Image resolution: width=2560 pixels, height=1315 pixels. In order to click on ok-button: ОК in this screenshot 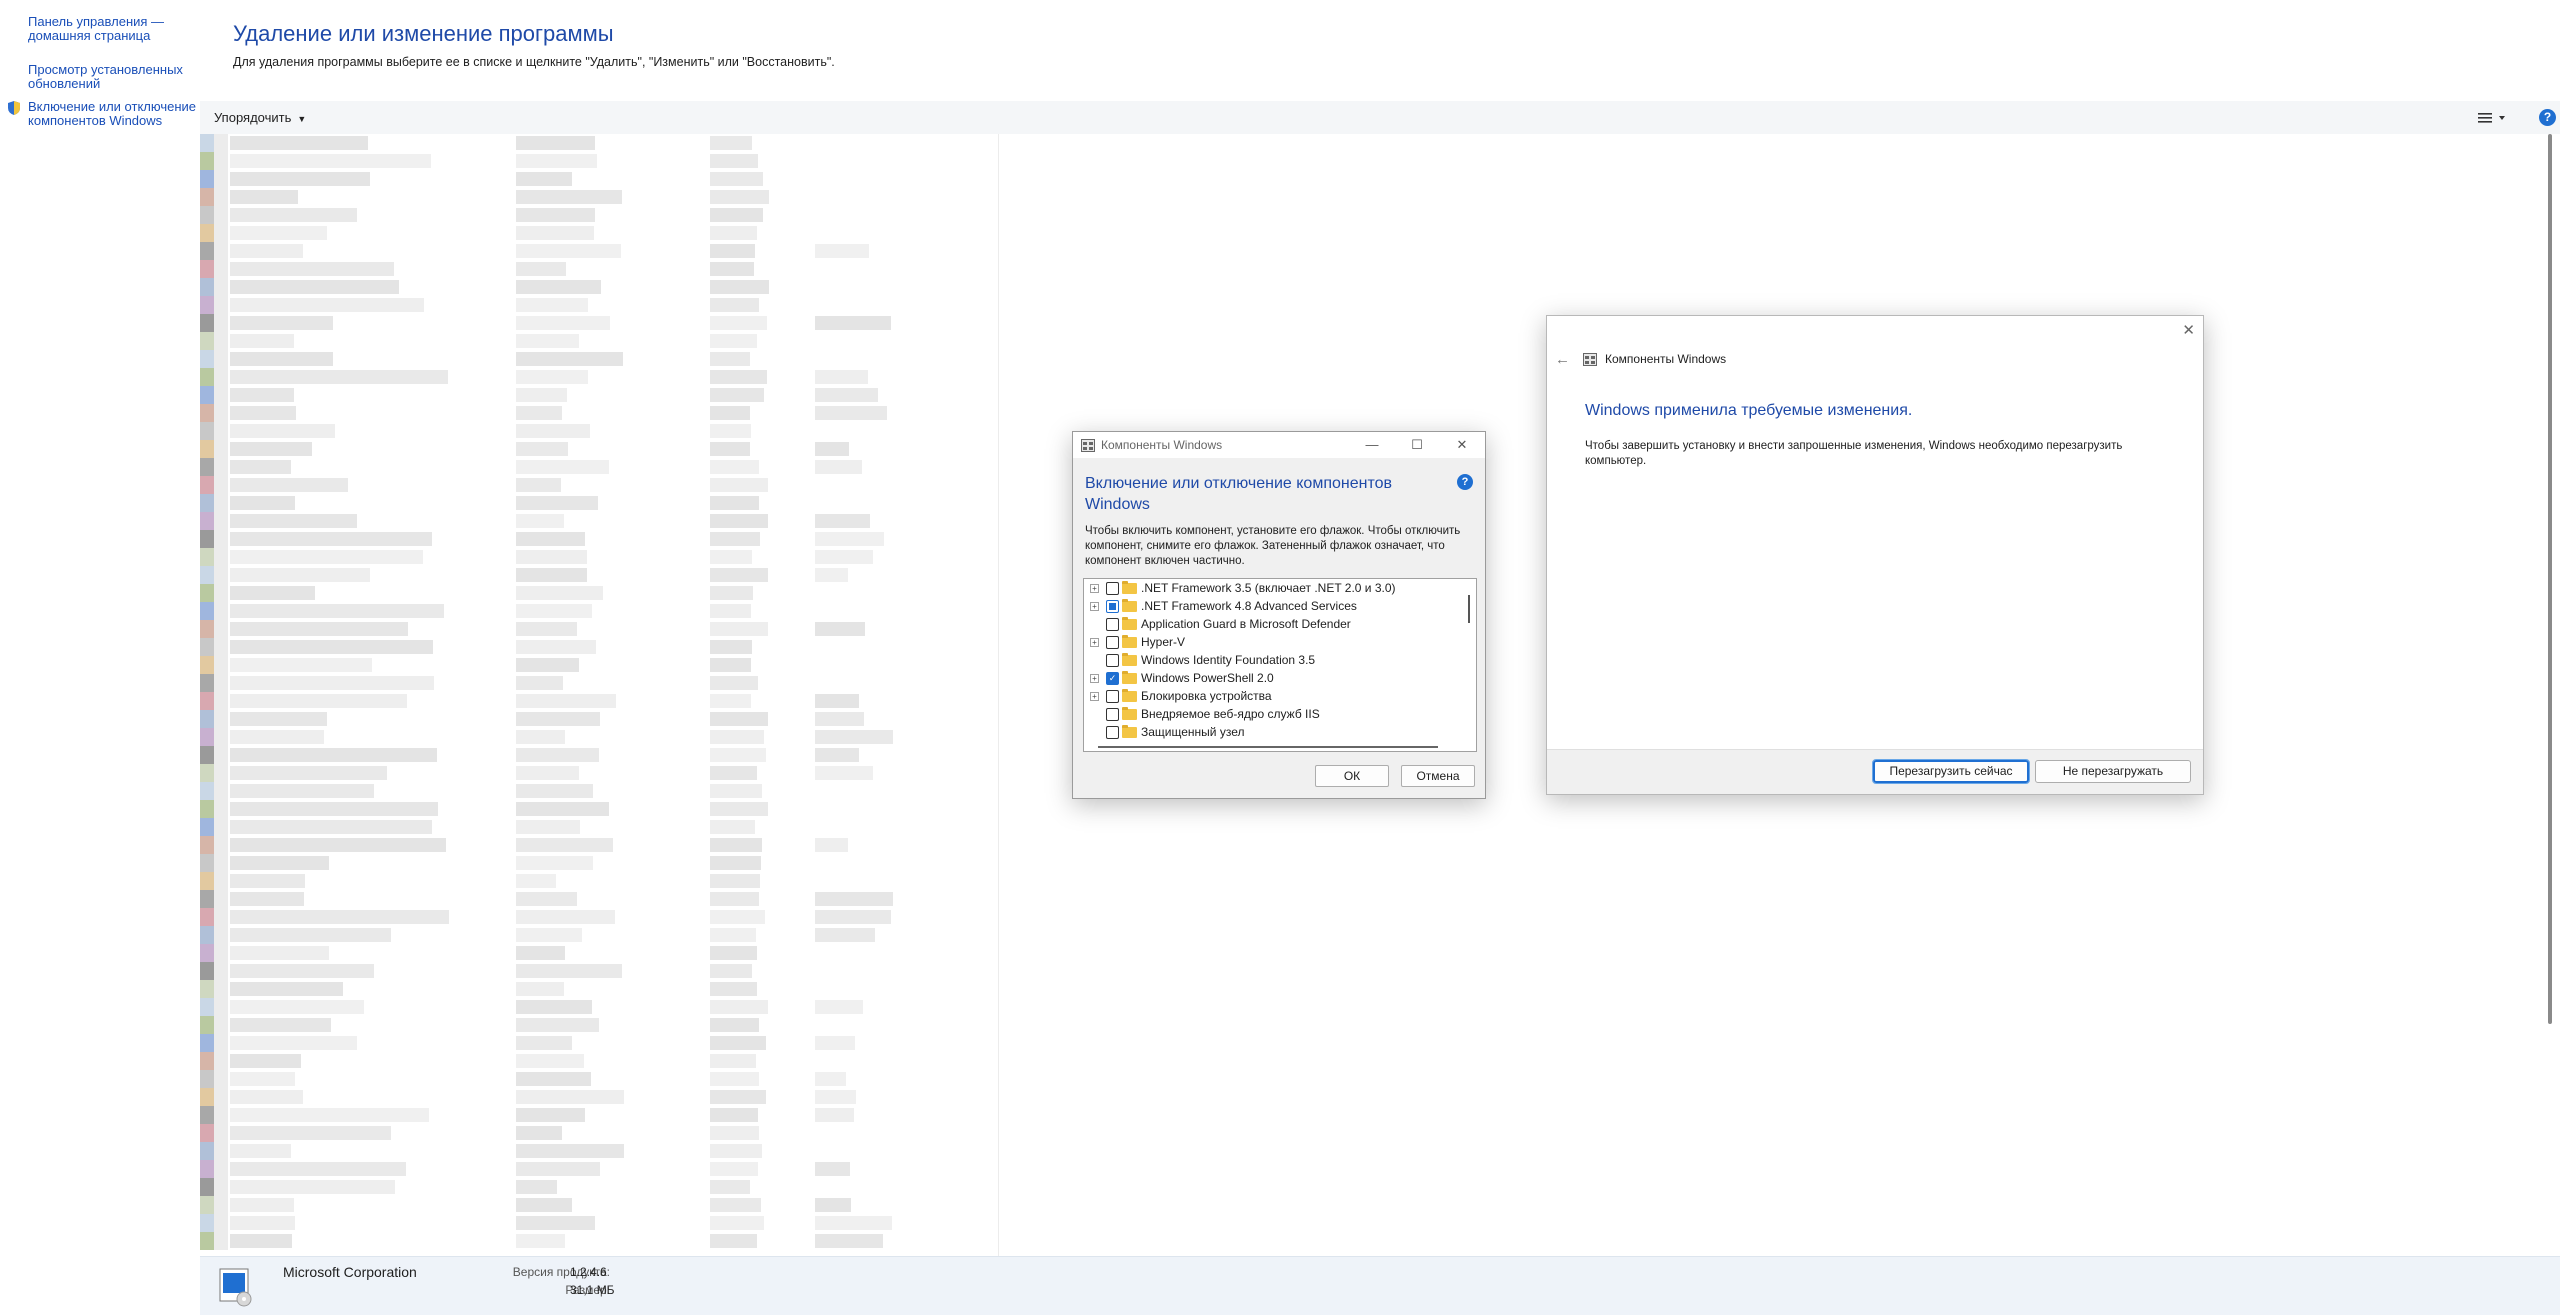, I will do `click(1352, 776)`.